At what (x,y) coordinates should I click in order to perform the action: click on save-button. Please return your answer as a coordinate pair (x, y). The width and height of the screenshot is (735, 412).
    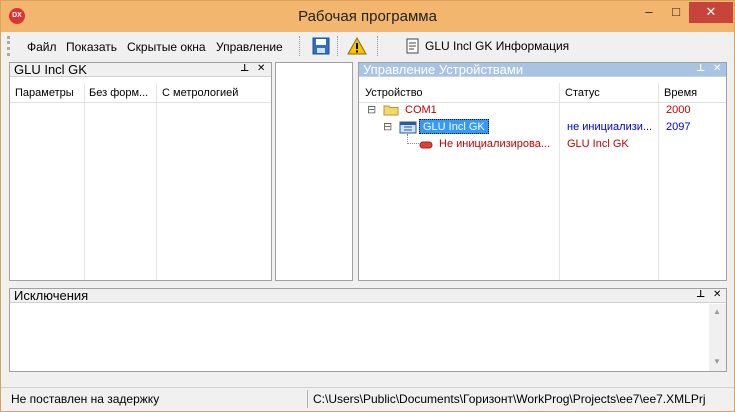
    Looking at the image, I should click on (321, 46).